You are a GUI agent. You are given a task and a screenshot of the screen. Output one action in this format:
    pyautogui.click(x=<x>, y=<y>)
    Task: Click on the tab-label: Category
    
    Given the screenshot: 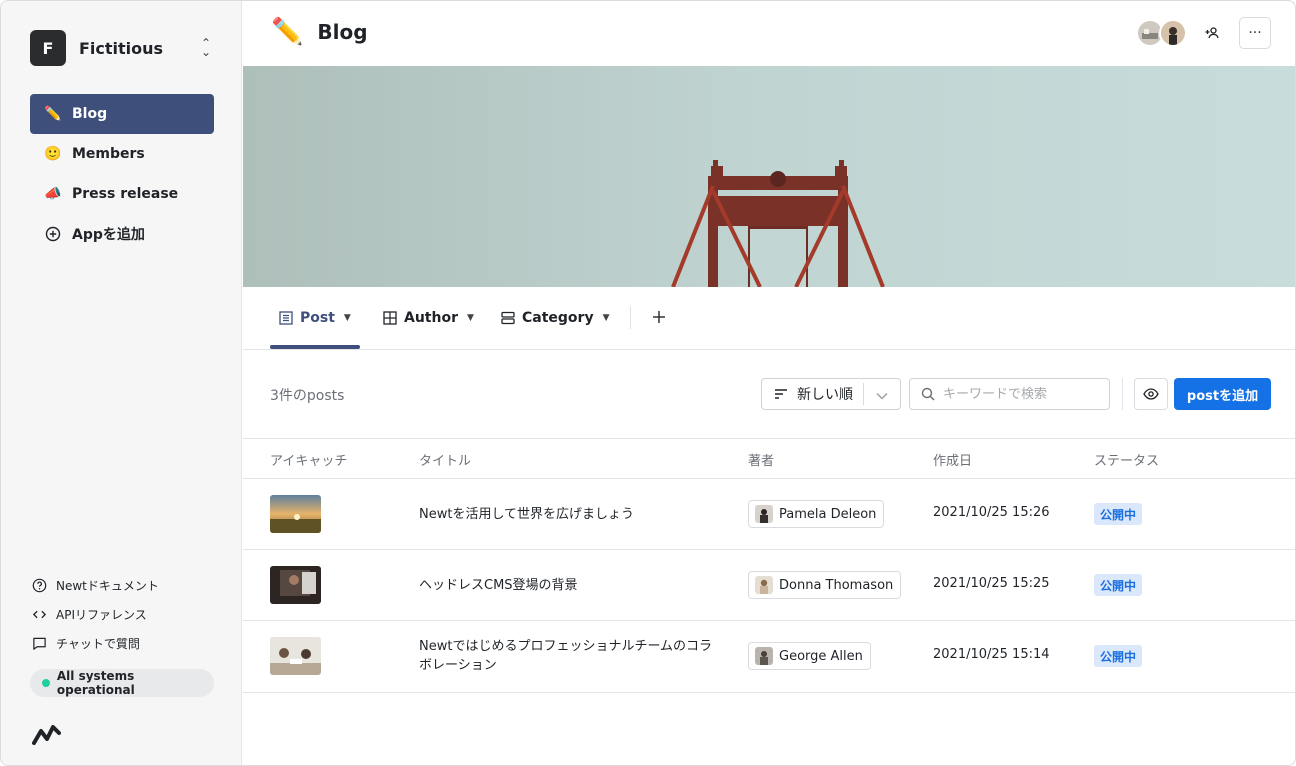 What is the action you would take?
    pyautogui.click(x=558, y=318)
    